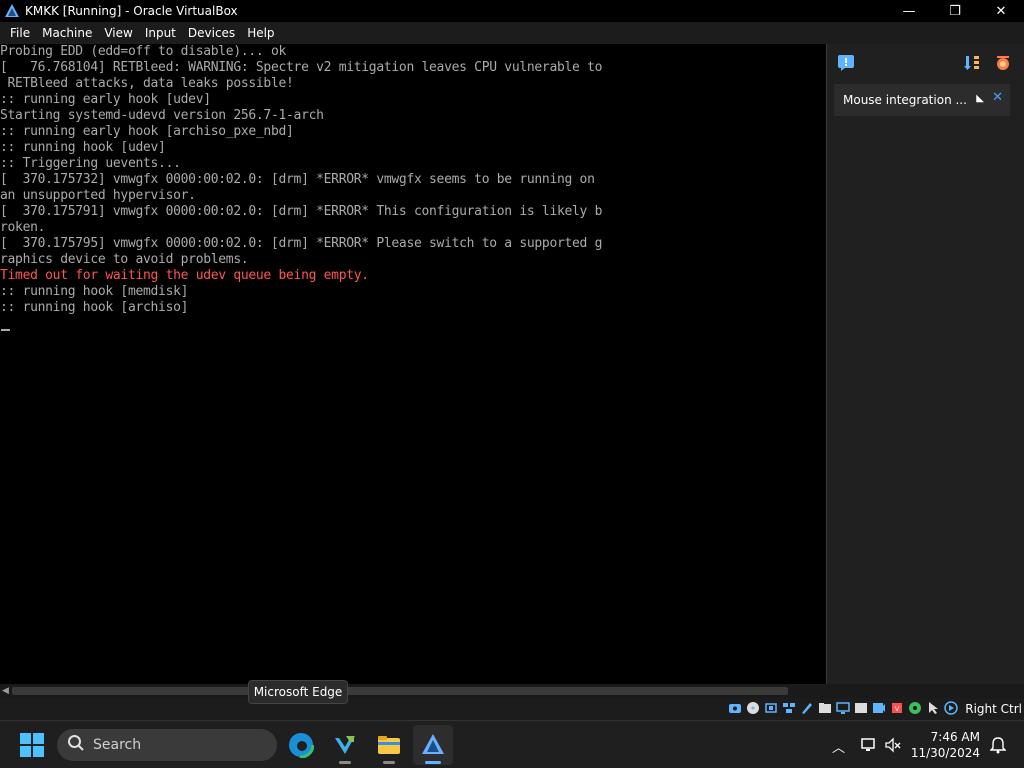  Describe the element at coordinates (945, 753) in the screenshot. I see `clock-date: 11/30/2024` at that location.